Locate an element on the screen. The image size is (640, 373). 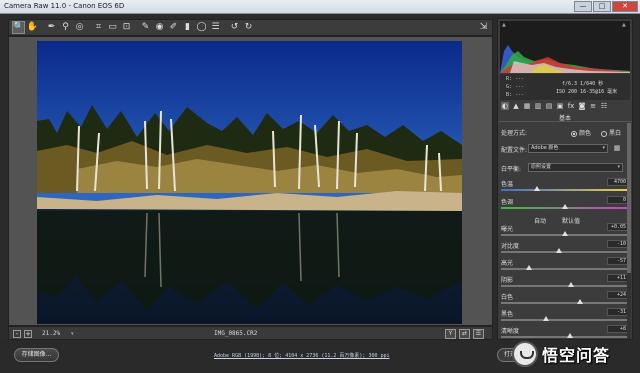
highlights-value-field: -57 is located at coordinates (618, 261).